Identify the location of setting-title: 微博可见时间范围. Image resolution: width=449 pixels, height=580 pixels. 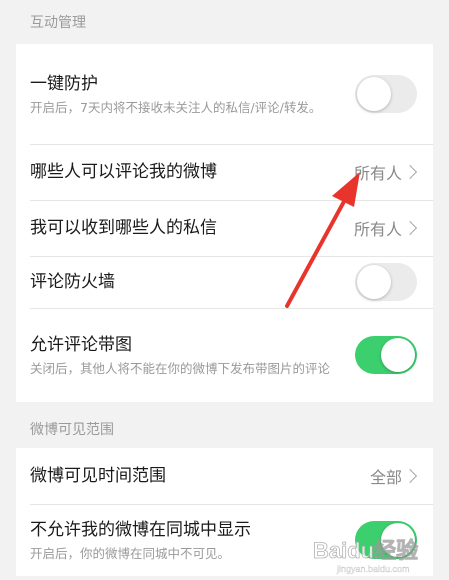
(98, 476).